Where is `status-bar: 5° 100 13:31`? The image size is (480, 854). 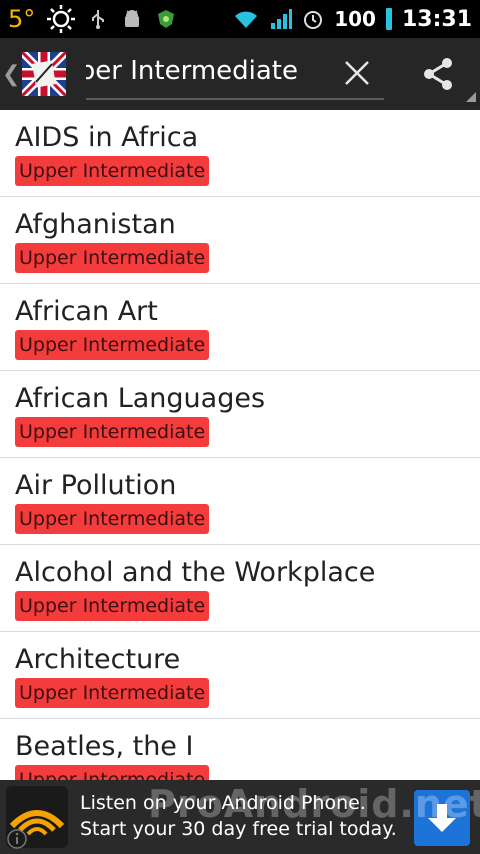
status-bar: 5° 100 13:31 is located at coordinates (240, 19).